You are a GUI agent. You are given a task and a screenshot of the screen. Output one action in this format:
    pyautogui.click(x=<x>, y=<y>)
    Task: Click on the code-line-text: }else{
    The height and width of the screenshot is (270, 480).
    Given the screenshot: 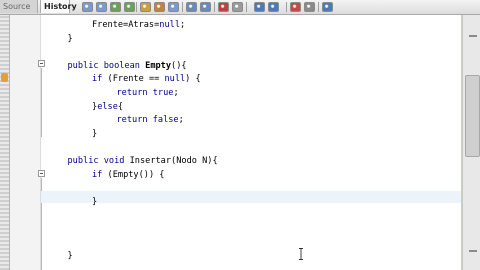 What is the action you would take?
    pyautogui.click(x=108, y=106)
    